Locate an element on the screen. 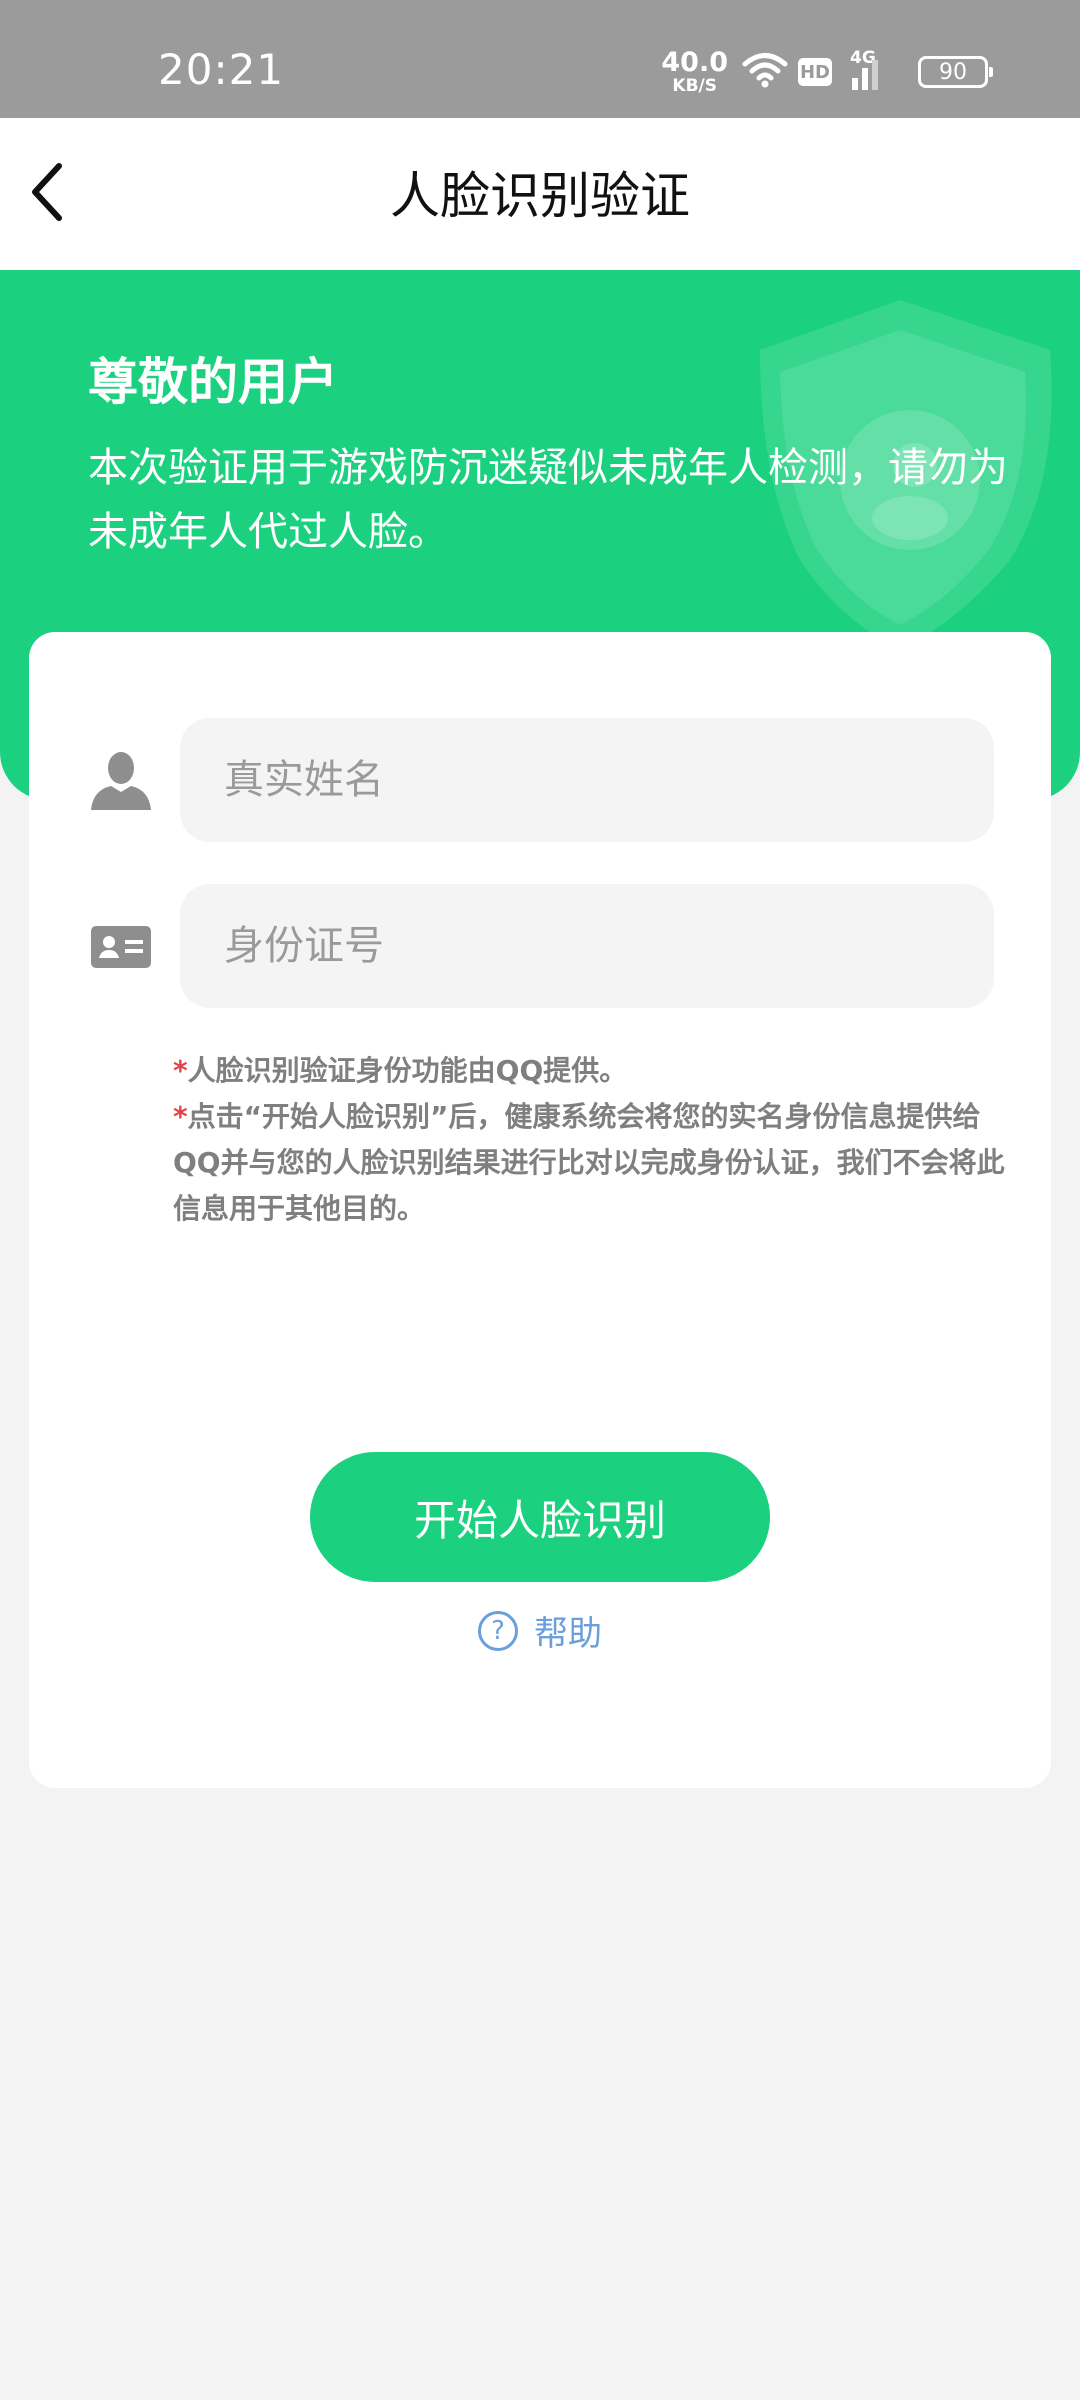  status-icons: 40.0 KB/S HD 4G 90 is located at coordinates (827, 72).